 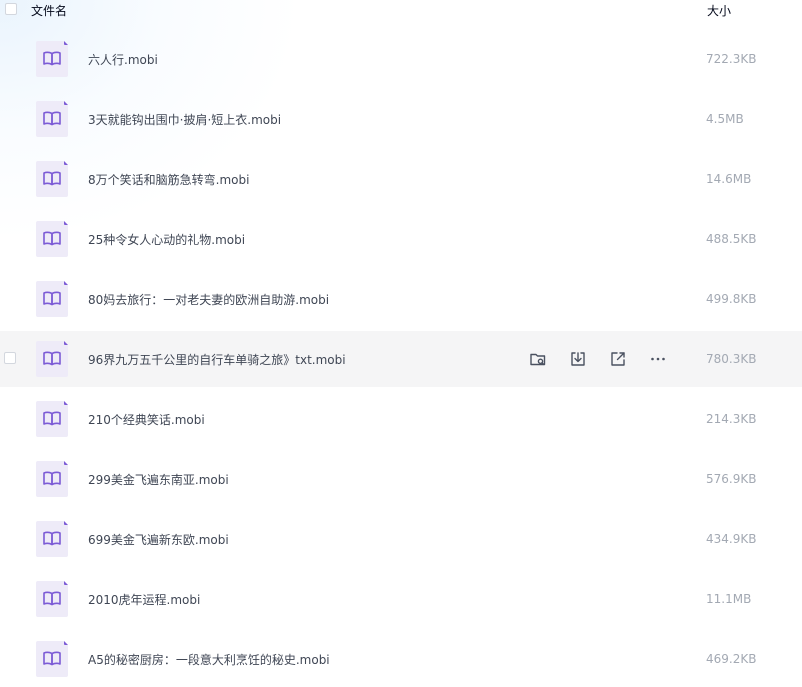 I want to click on folder-link-icon, so click(x=538, y=359).